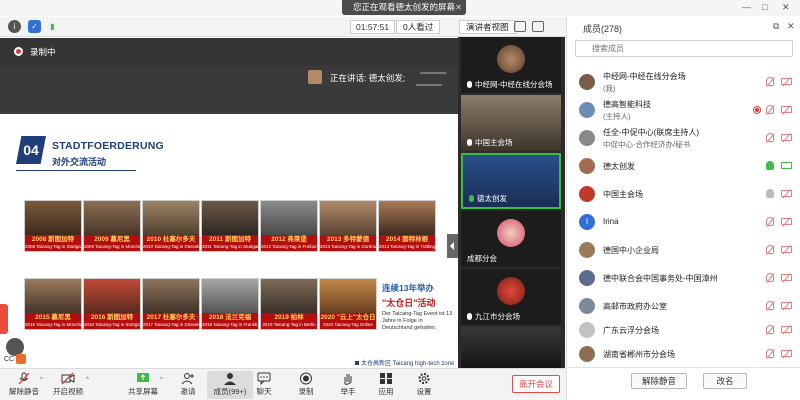 This screenshot has width=800, height=400. I want to click on member-row: 湖南省郴州市分会场, so click(683, 354).